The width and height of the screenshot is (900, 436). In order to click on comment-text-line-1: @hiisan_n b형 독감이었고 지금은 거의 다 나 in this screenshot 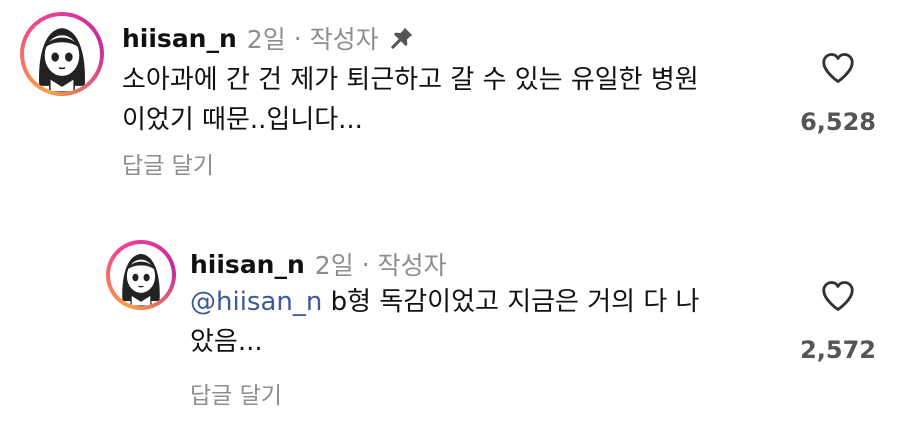, I will do `click(444, 302)`.